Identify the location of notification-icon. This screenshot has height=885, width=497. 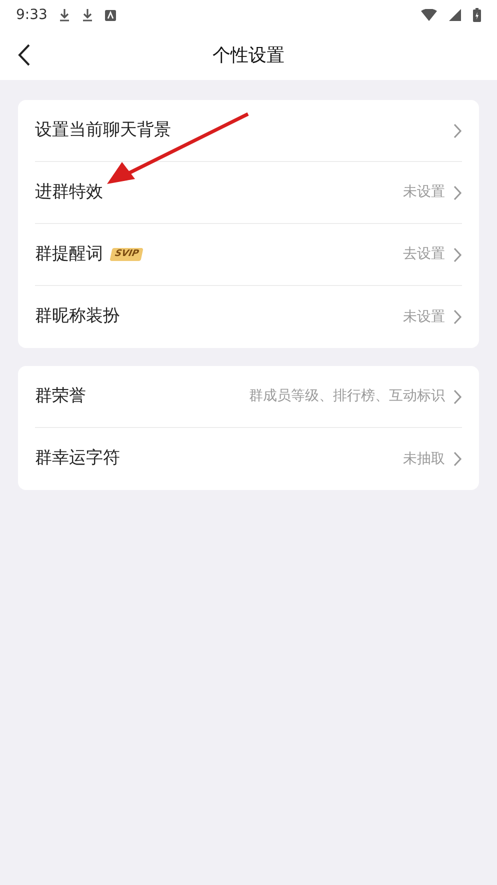
(110, 15).